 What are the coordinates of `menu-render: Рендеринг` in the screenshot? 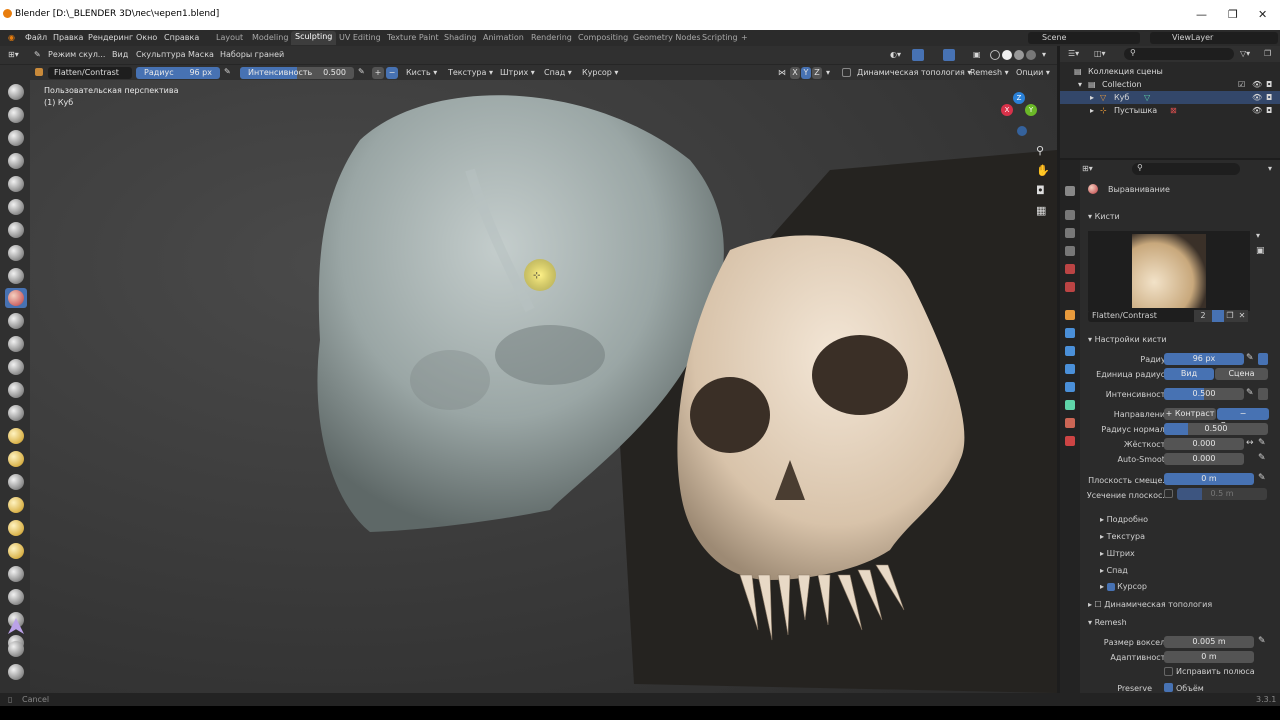 It's located at (110, 37).